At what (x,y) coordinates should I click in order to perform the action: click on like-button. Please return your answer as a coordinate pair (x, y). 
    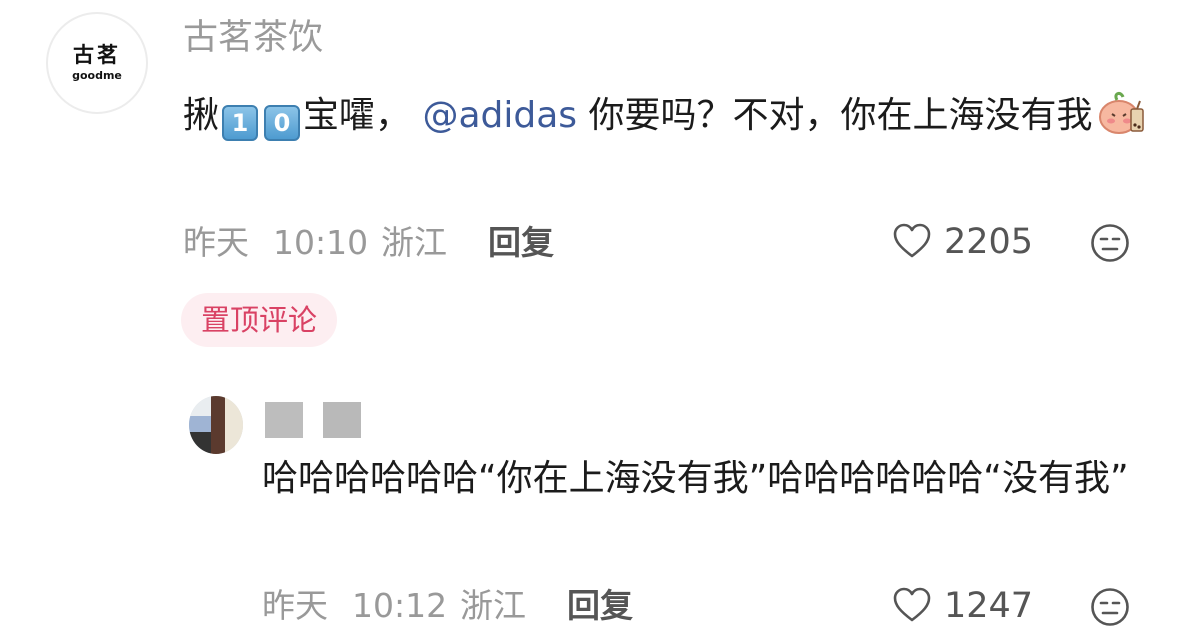
    Looking at the image, I should click on (912, 243).